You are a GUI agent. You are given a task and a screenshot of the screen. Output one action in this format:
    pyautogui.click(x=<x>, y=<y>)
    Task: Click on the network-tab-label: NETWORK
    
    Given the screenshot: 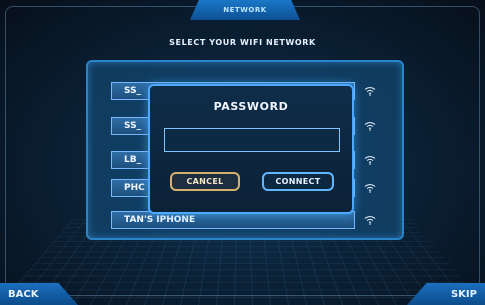 What is the action you would take?
    pyautogui.click(x=245, y=10)
    